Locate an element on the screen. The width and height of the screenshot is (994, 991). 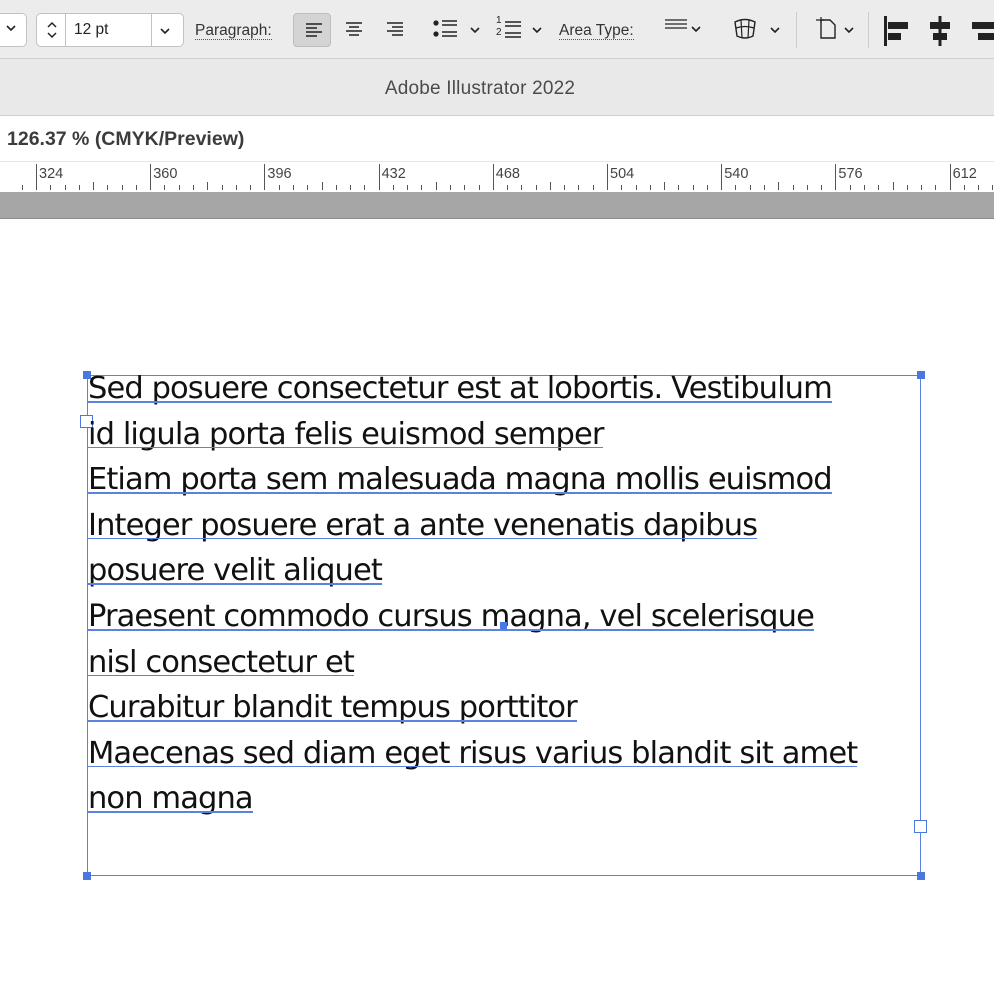
transform-icon is located at coordinates (826, 28).